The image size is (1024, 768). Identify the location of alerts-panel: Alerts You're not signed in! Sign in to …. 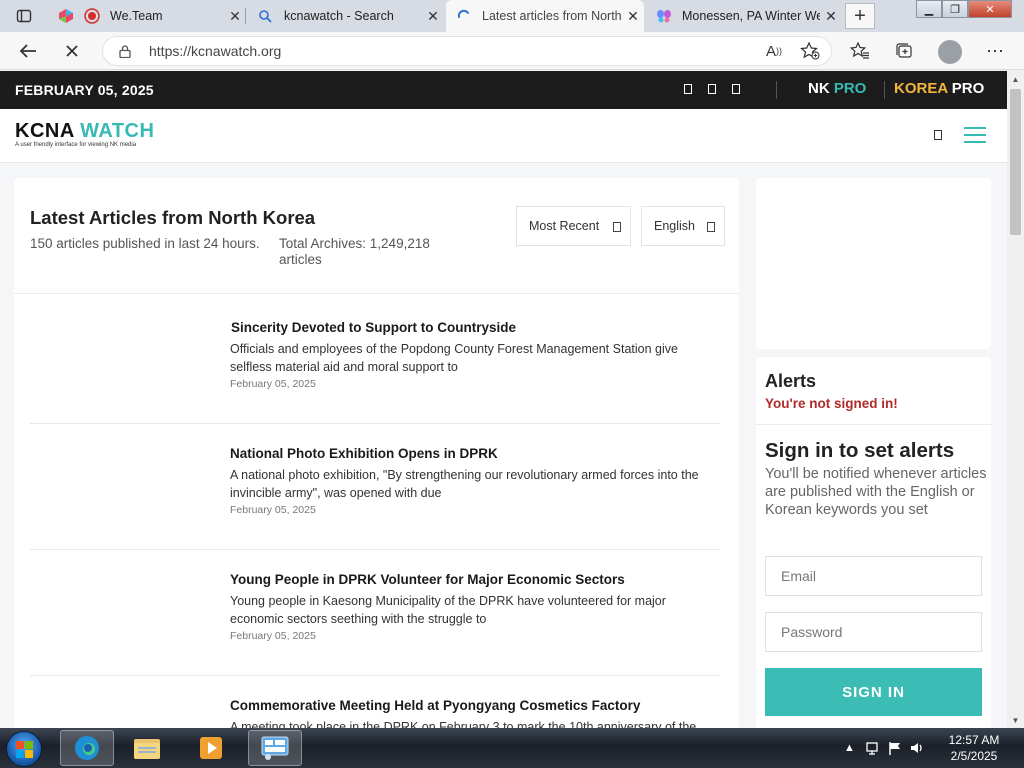
(873, 542).